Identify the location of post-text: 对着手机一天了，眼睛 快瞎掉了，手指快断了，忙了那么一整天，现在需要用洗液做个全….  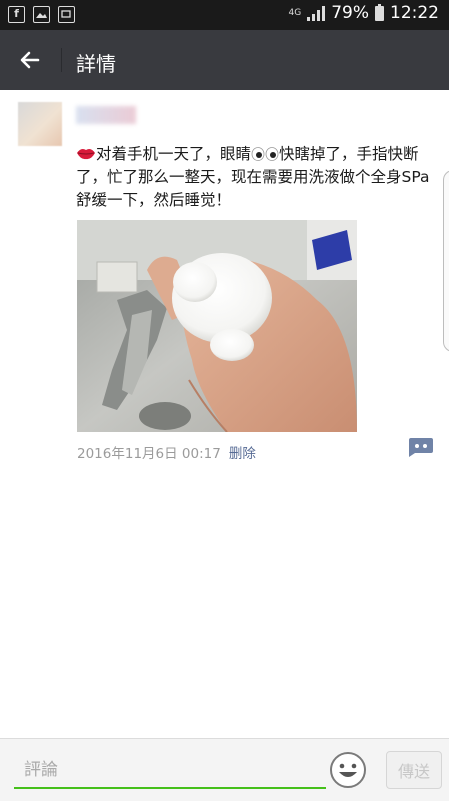
(254, 177).